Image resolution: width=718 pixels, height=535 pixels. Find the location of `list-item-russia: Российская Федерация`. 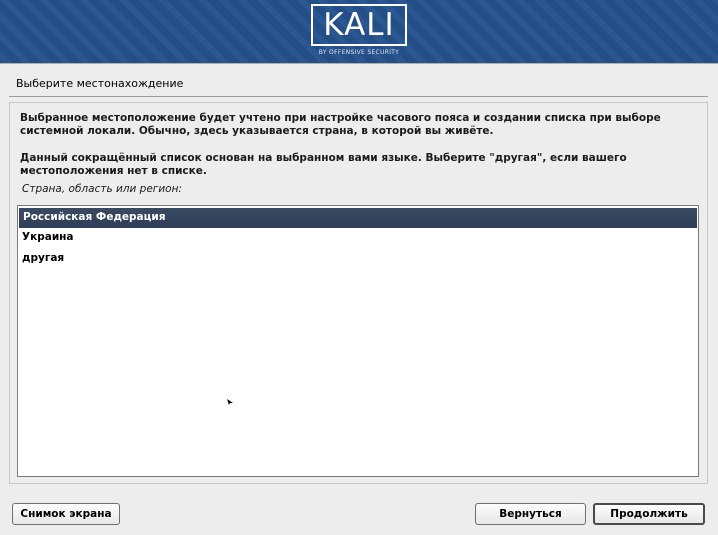

list-item-russia: Российская Федерация is located at coordinates (358, 218).